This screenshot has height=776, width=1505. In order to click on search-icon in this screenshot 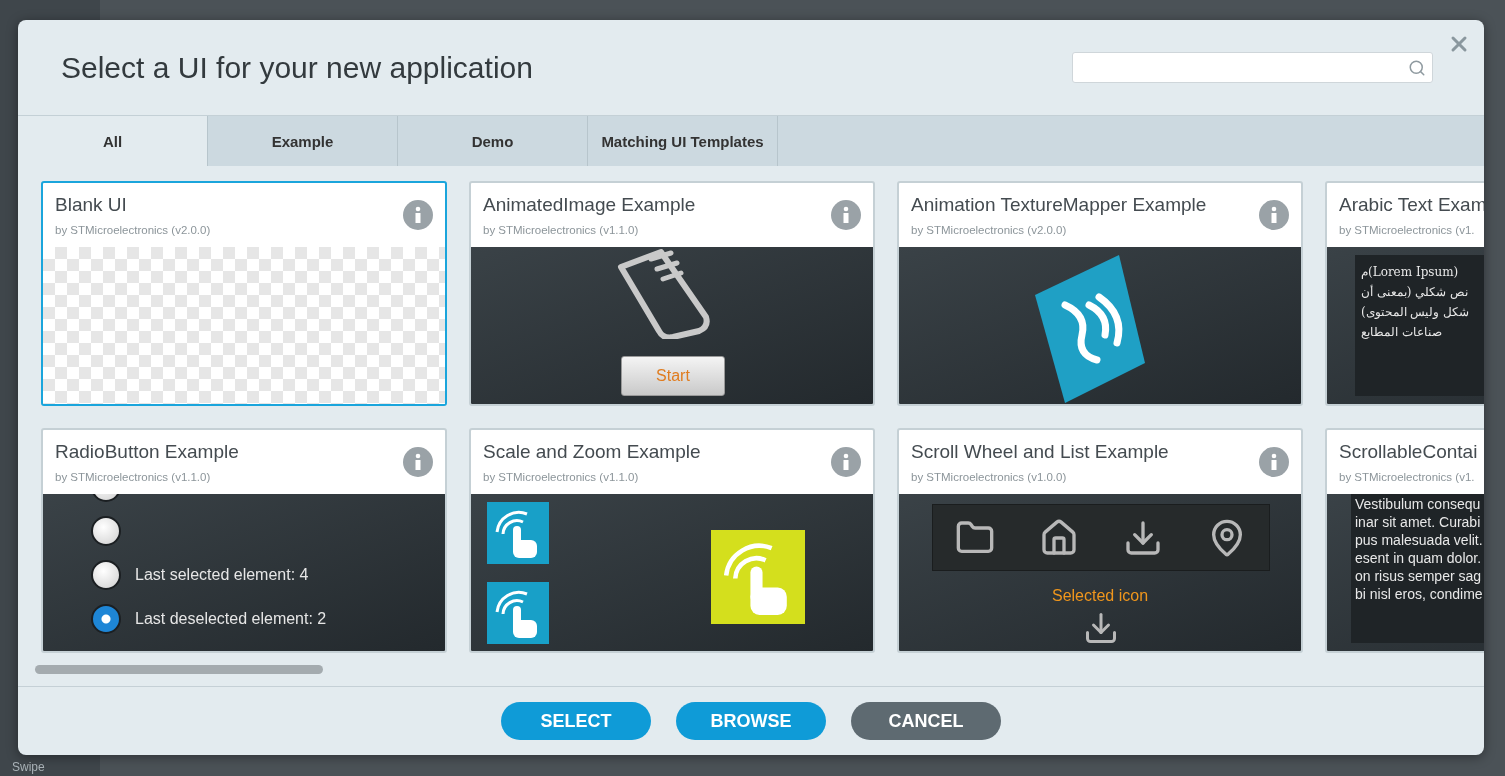, I will do `click(1417, 67)`.